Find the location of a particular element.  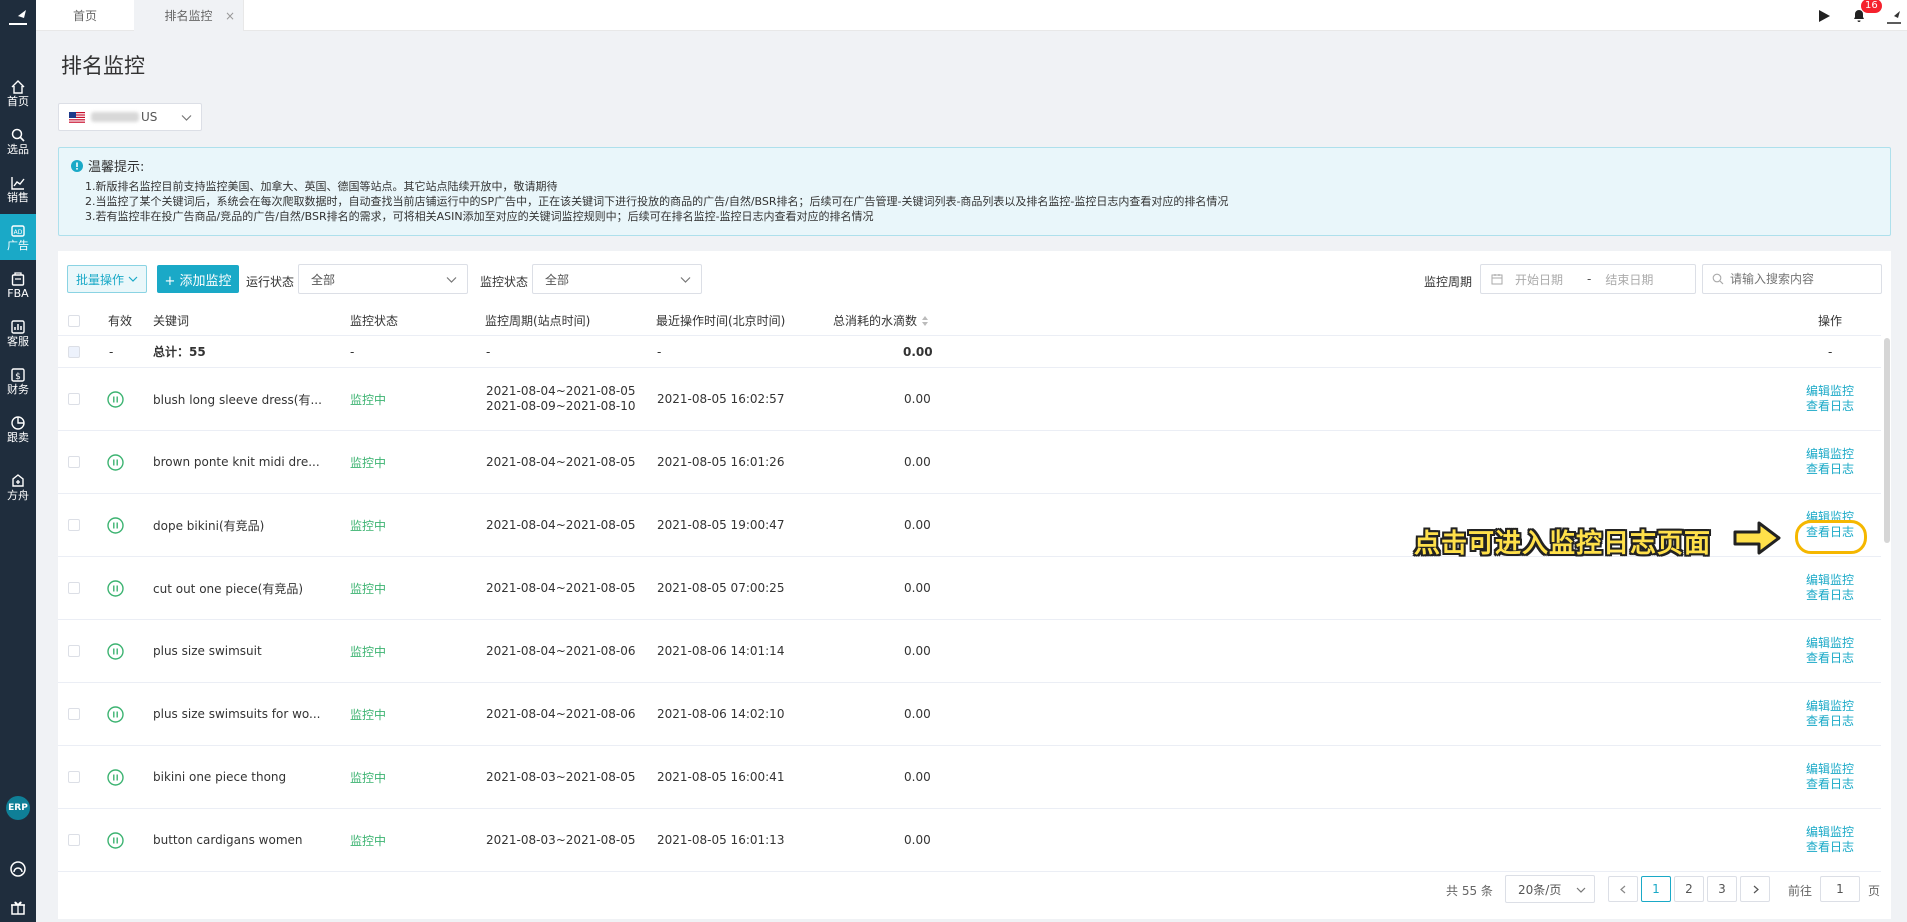

next-page-button is located at coordinates (1755, 889).